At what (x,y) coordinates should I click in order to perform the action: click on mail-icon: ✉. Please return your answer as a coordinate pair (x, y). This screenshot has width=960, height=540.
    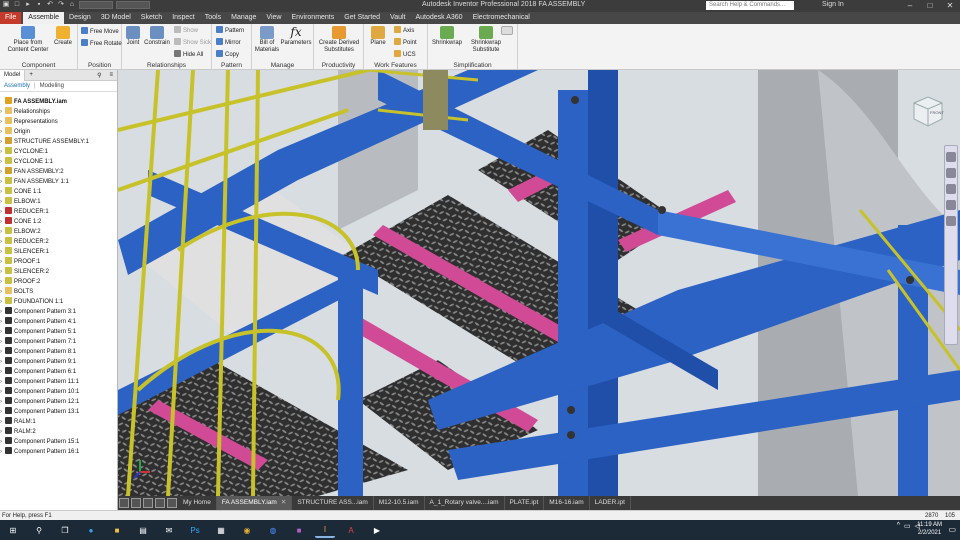
    Looking at the image, I should click on (169, 530).